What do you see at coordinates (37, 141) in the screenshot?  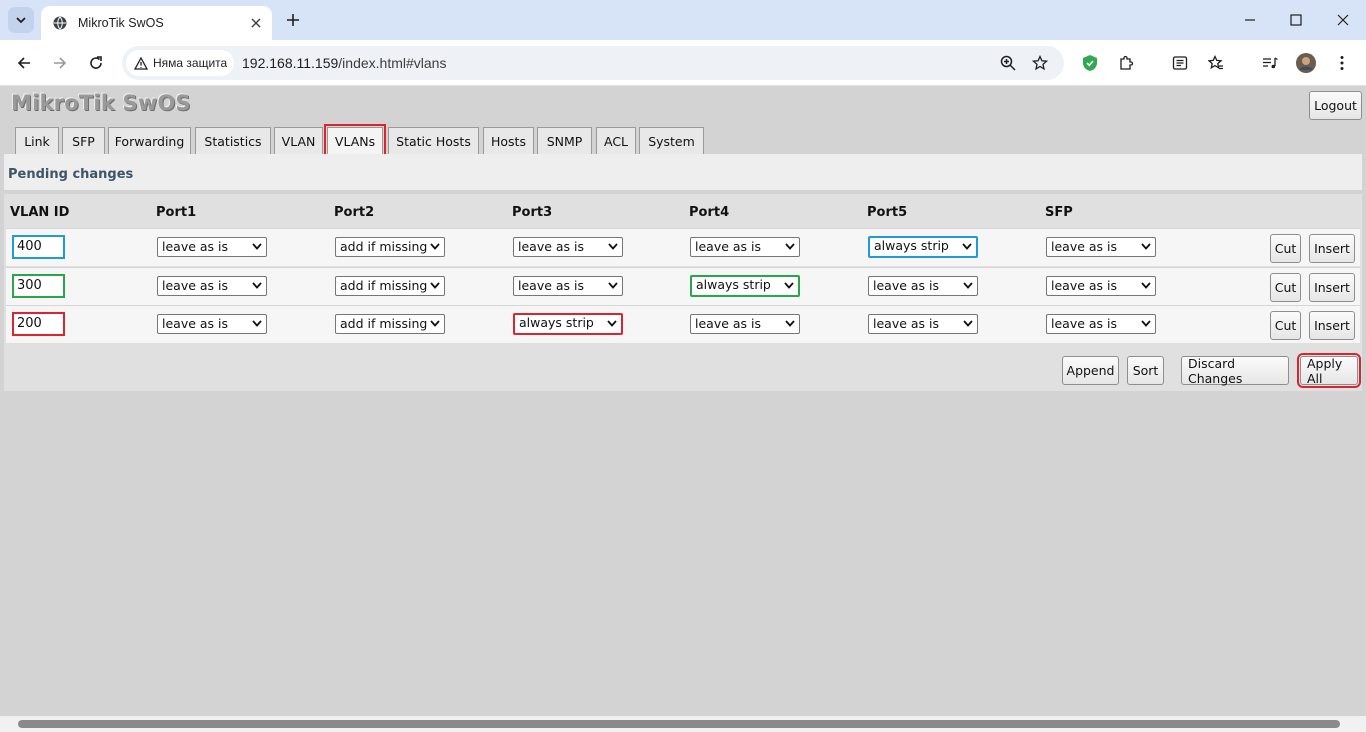 I see `tab-link: Link` at bounding box center [37, 141].